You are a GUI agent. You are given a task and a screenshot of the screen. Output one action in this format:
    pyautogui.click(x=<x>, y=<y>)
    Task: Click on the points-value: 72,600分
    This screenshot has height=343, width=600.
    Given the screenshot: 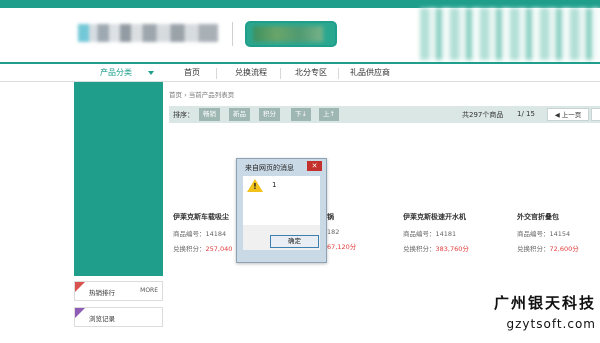 What is the action you would take?
    pyautogui.click(x=564, y=249)
    